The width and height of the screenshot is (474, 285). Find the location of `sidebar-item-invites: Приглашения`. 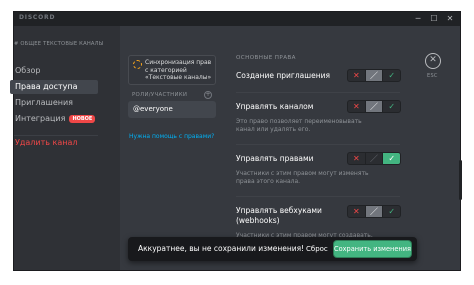

sidebar-item-invites: Приглашения is located at coordinates (54, 103).